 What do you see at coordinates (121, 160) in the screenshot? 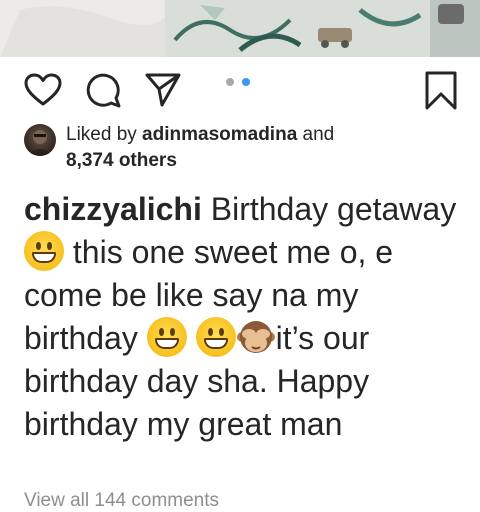
I see `likes-others-count: 8,374 others` at bounding box center [121, 160].